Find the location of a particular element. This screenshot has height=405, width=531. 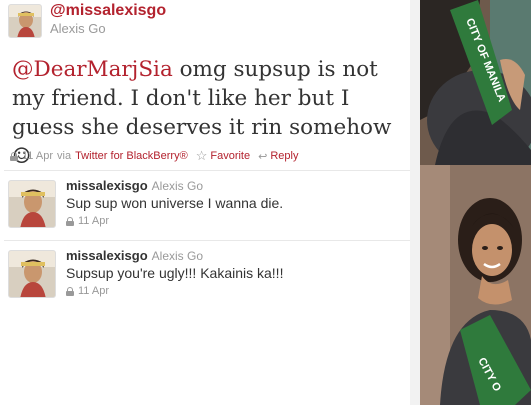

favorite-button: Favorite is located at coordinates (230, 156).